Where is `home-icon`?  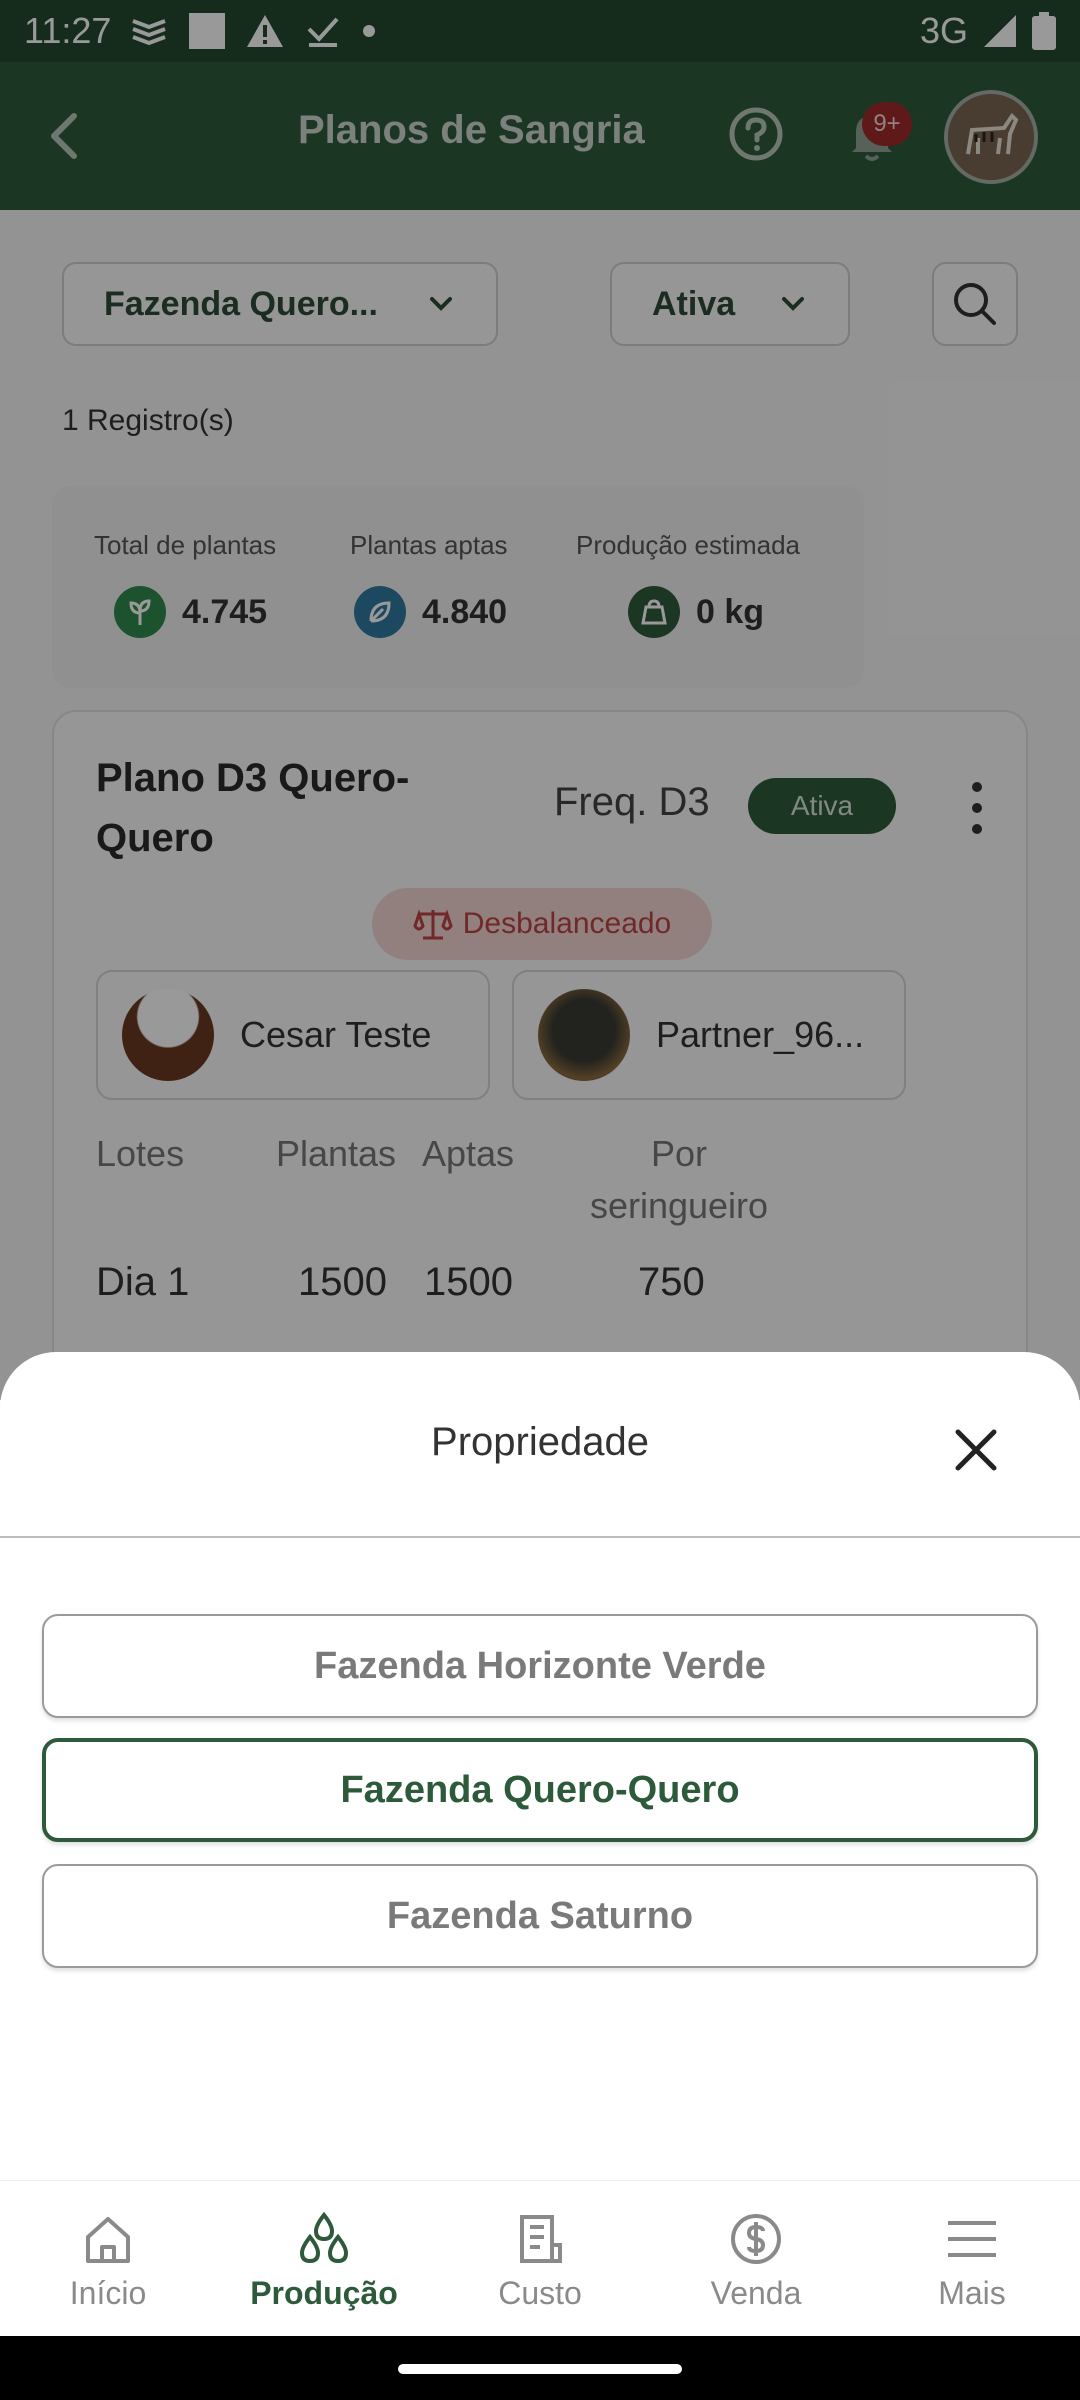
home-icon is located at coordinates (108, 2240).